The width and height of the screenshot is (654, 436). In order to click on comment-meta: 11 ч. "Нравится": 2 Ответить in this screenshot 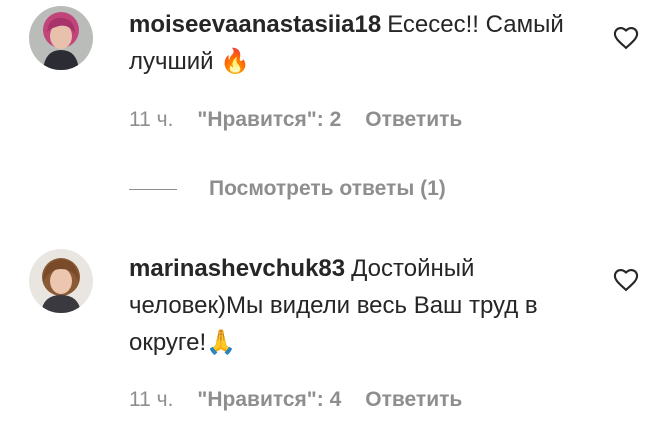, I will do `click(295, 120)`.